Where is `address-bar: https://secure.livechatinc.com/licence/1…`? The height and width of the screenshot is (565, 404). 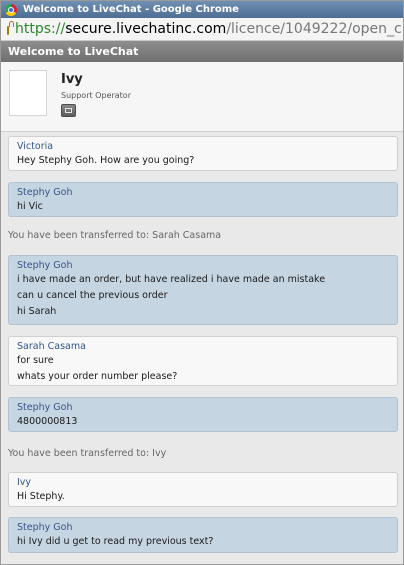
address-bar: https://secure.livechatinc.com/licence/1… is located at coordinates (202, 29).